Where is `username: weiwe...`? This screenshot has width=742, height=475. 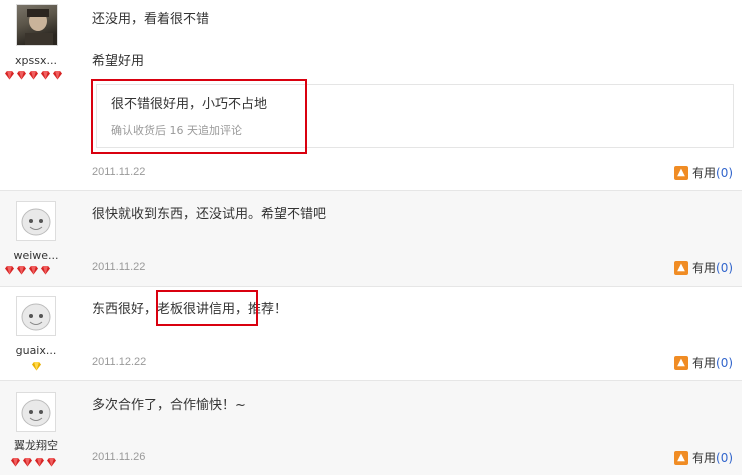 username: weiwe... is located at coordinates (36, 255).